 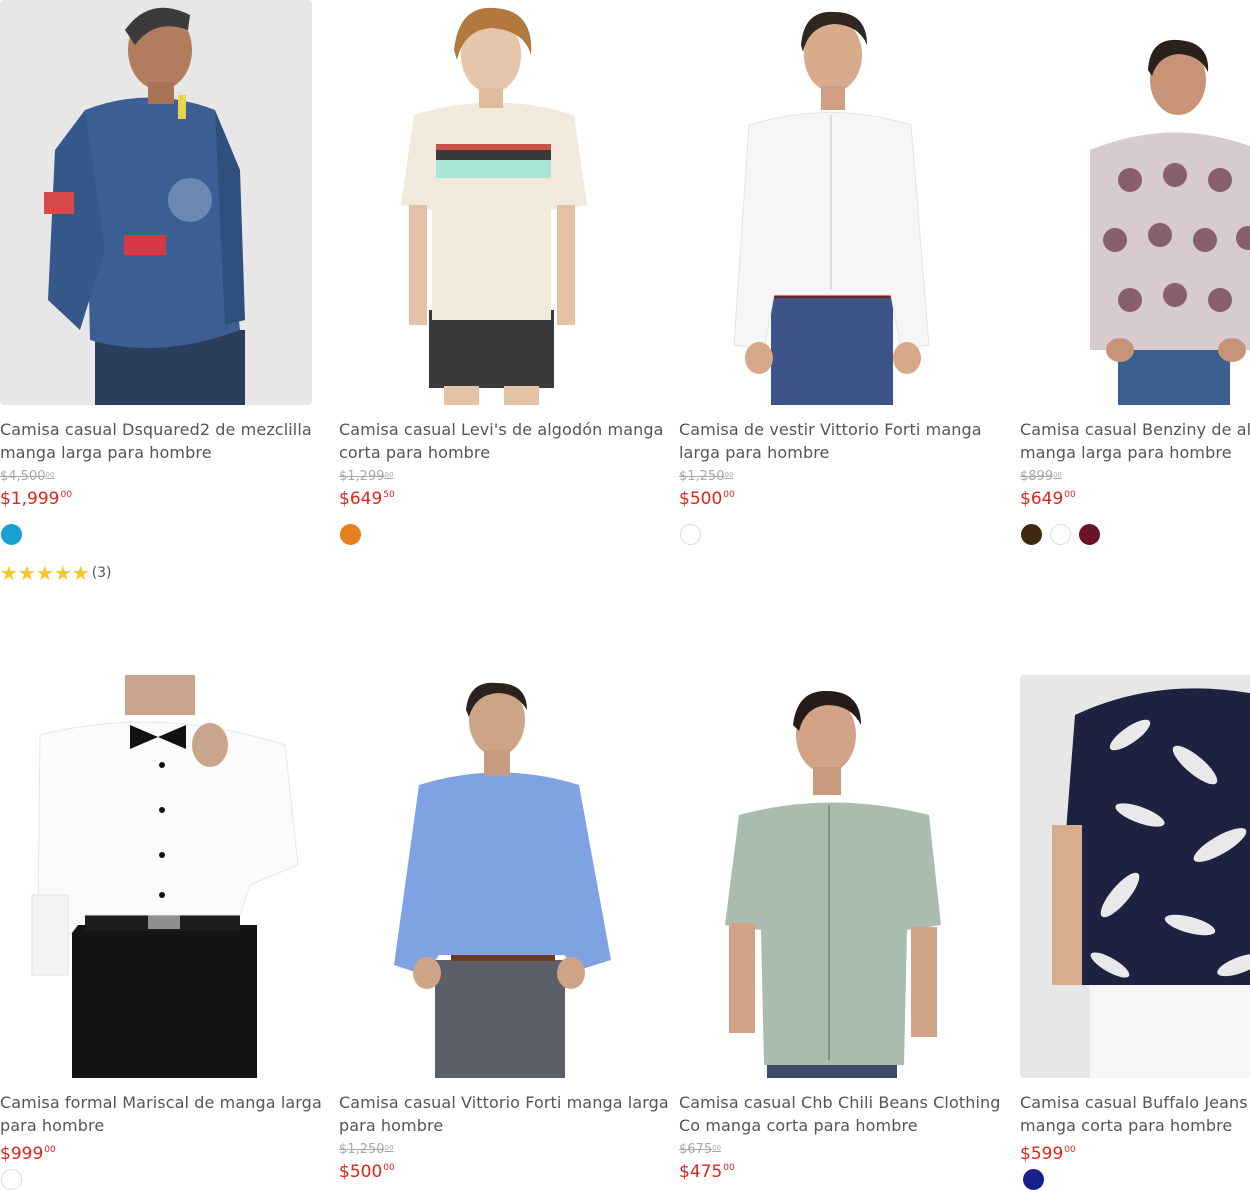 I want to click on sale-price: $99900, so click(x=28, y=1154).